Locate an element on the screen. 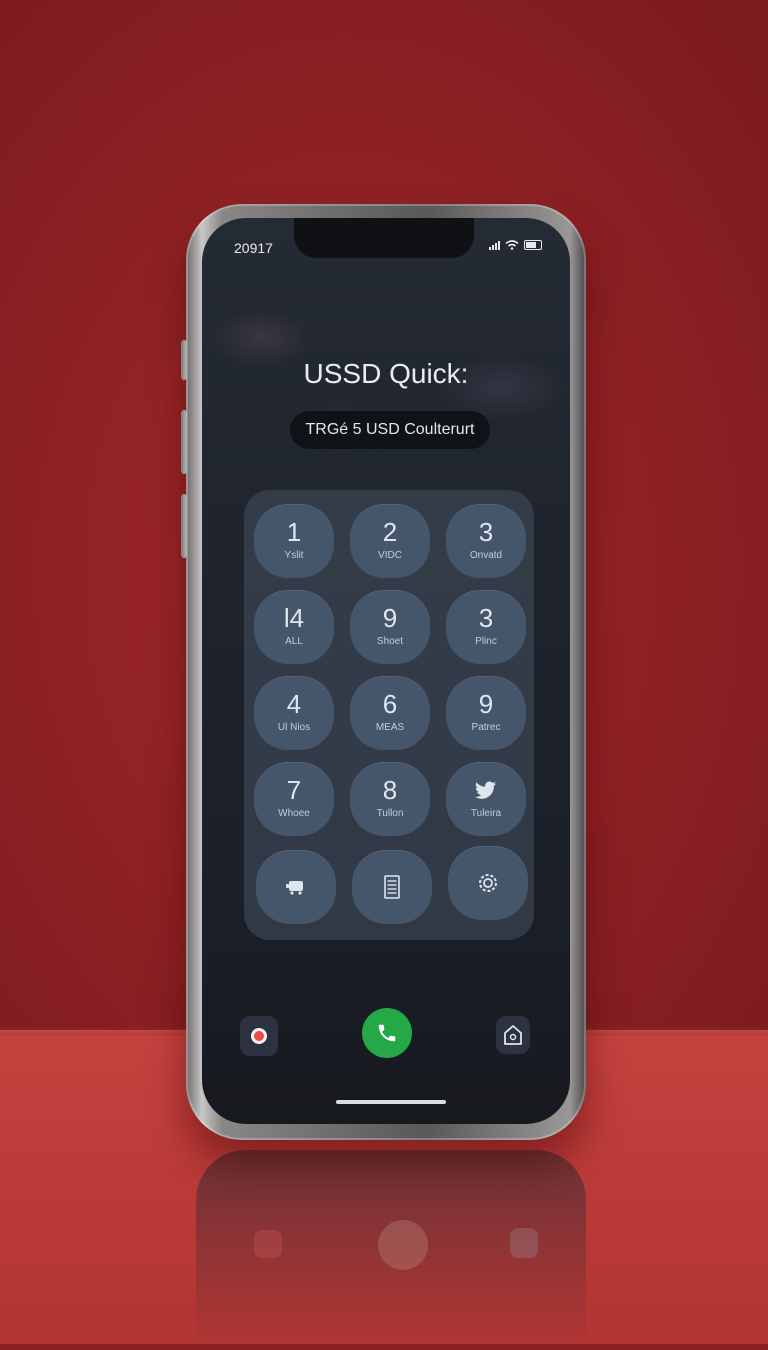  status-time: 20917 is located at coordinates (253, 248).